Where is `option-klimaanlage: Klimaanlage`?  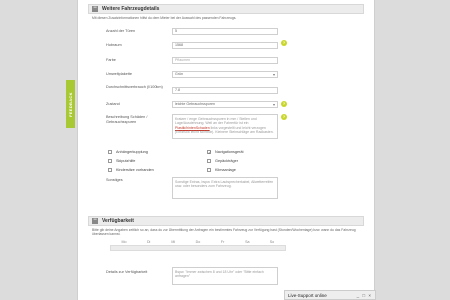 option-klimaanlage: Klimaanlage is located at coordinates (221, 170).